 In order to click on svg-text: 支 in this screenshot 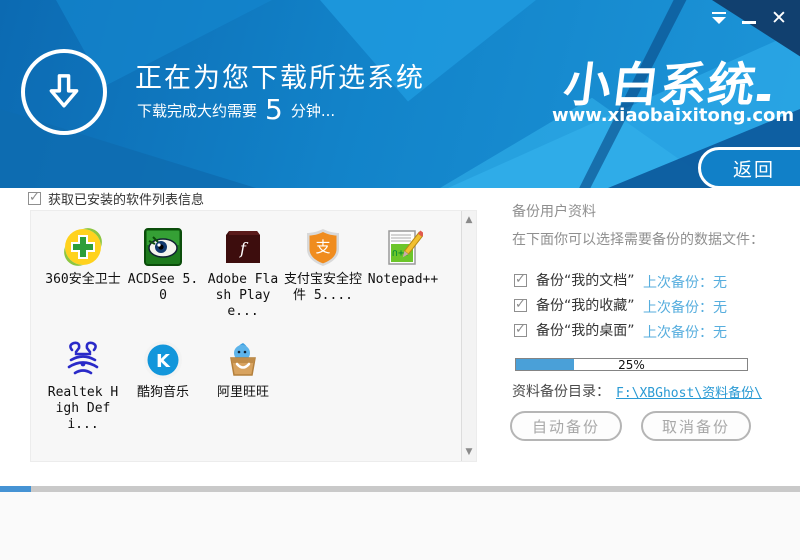, I will do `click(322, 247)`.